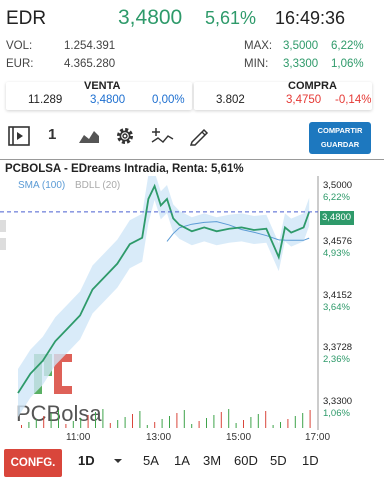  What do you see at coordinates (338, 401) in the screenshot?
I see `y-tick-price: 3,3300` at bounding box center [338, 401].